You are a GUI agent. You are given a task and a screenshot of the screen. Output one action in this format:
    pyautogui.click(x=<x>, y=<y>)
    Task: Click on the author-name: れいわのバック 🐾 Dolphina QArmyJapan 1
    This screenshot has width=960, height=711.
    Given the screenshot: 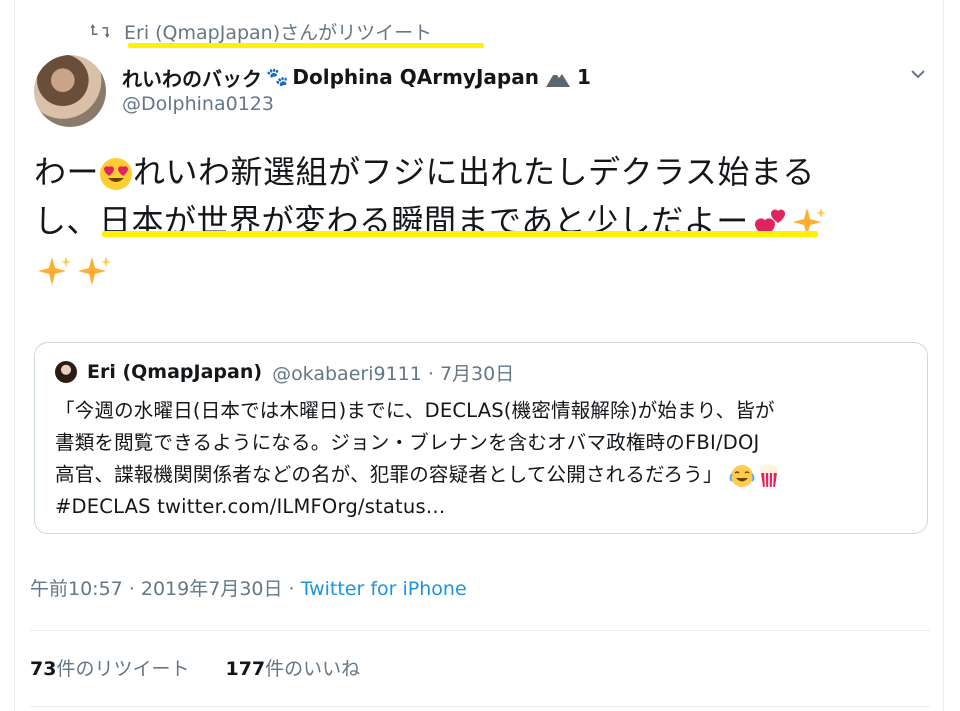 What is the action you would take?
    pyautogui.click(x=356, y=77)
    